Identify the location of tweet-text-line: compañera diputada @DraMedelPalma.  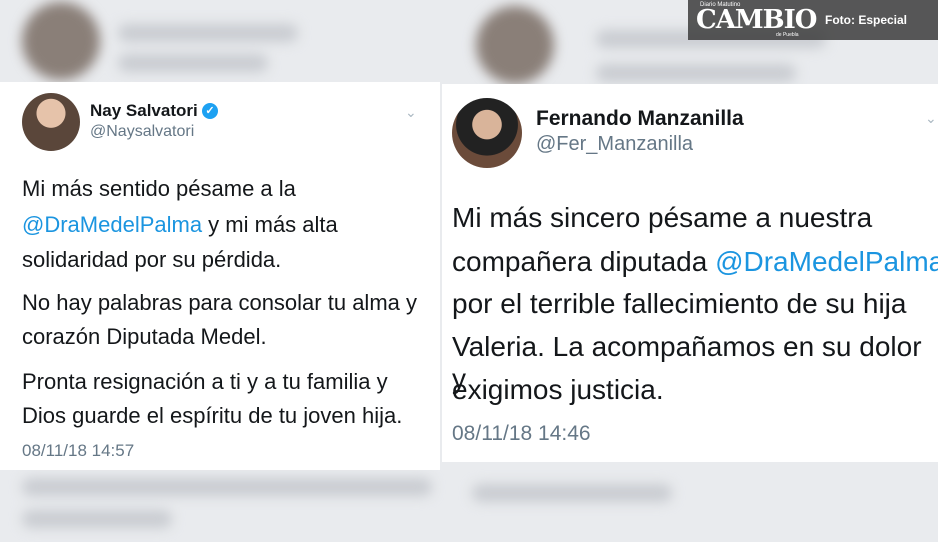
(695, 262).